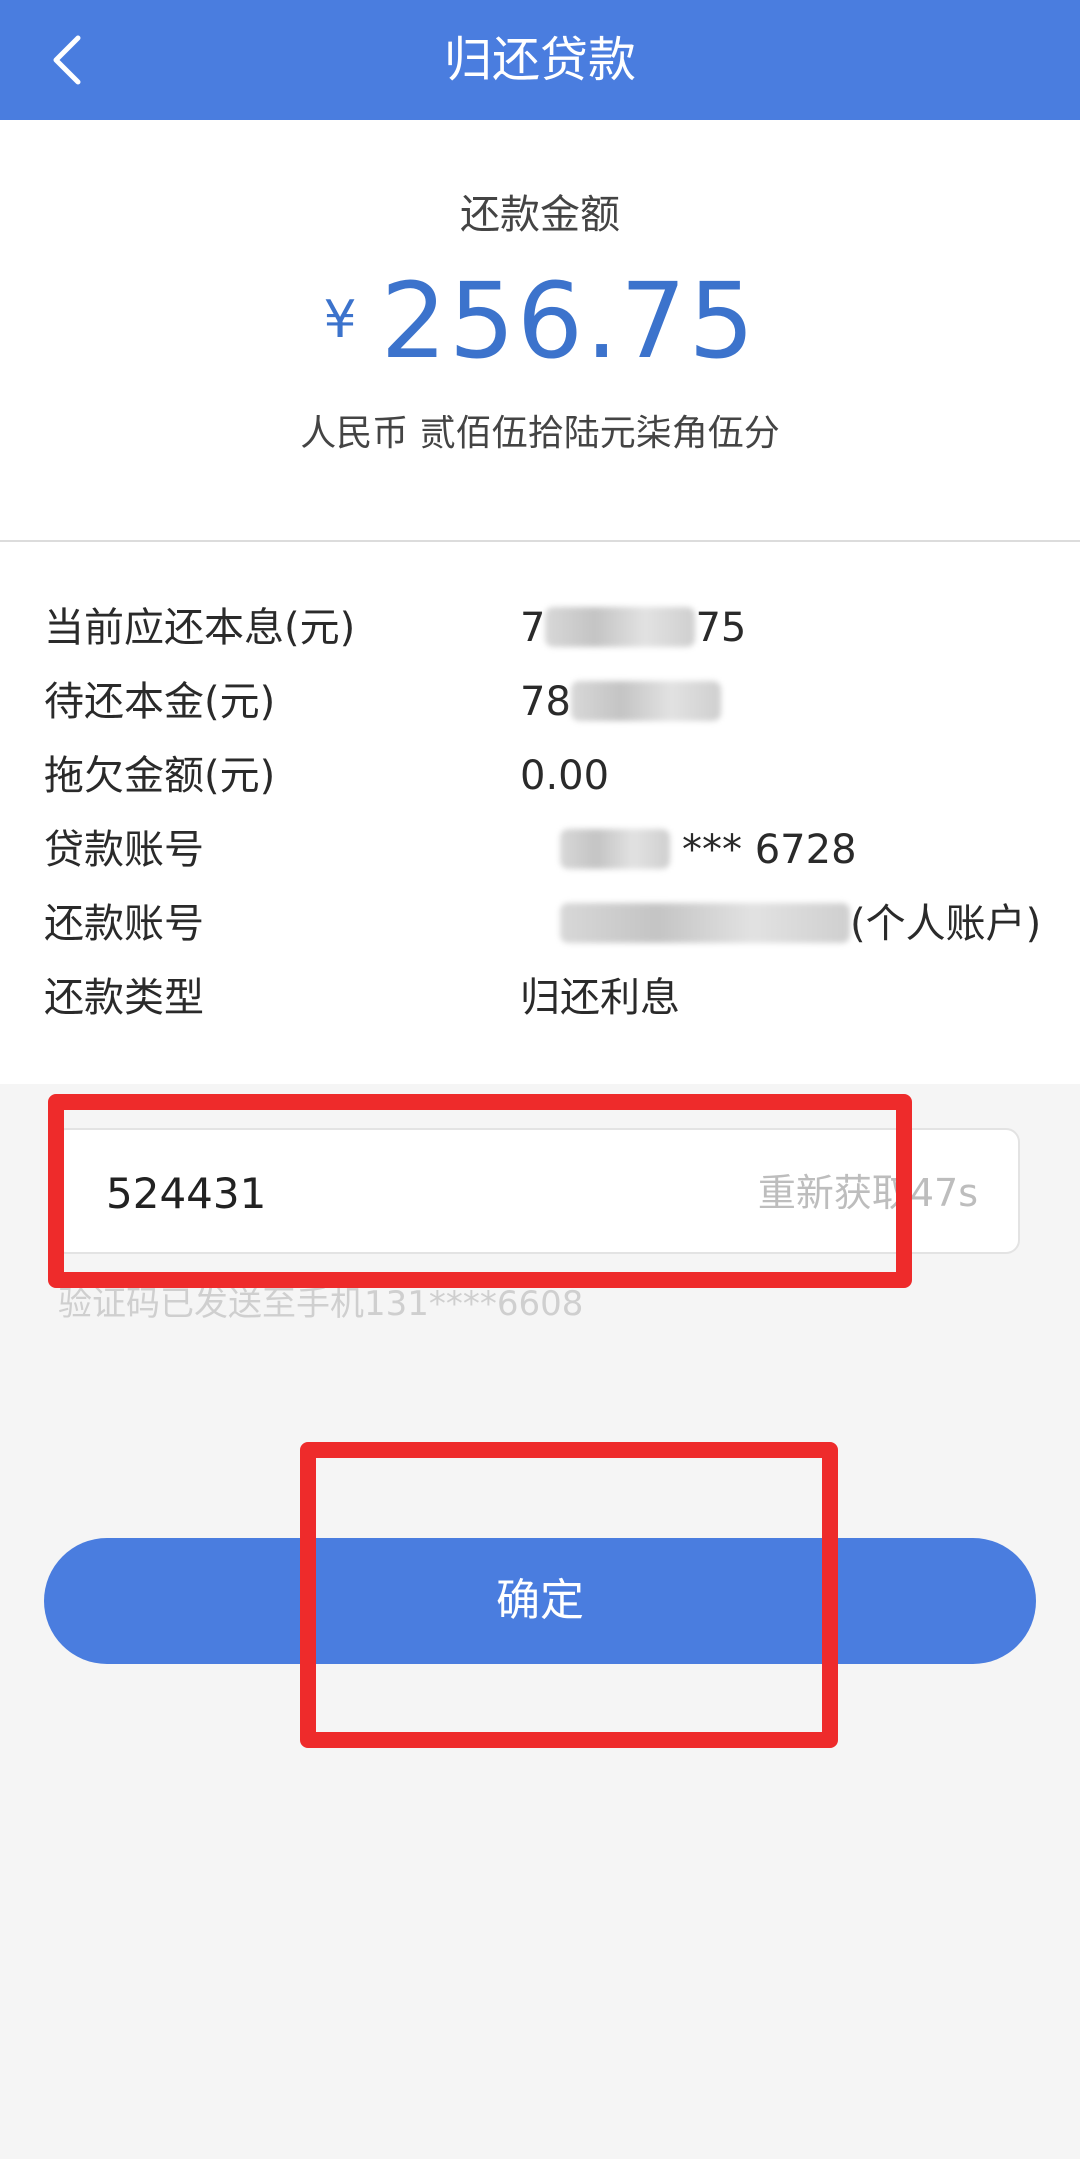 The height and width of the screenshot is (2159, 1080). What do you see at coordinates (200, 628) in the screenshot?
I see `detail-label: 当前应还本息(元)` at bounding box center [200, 628].